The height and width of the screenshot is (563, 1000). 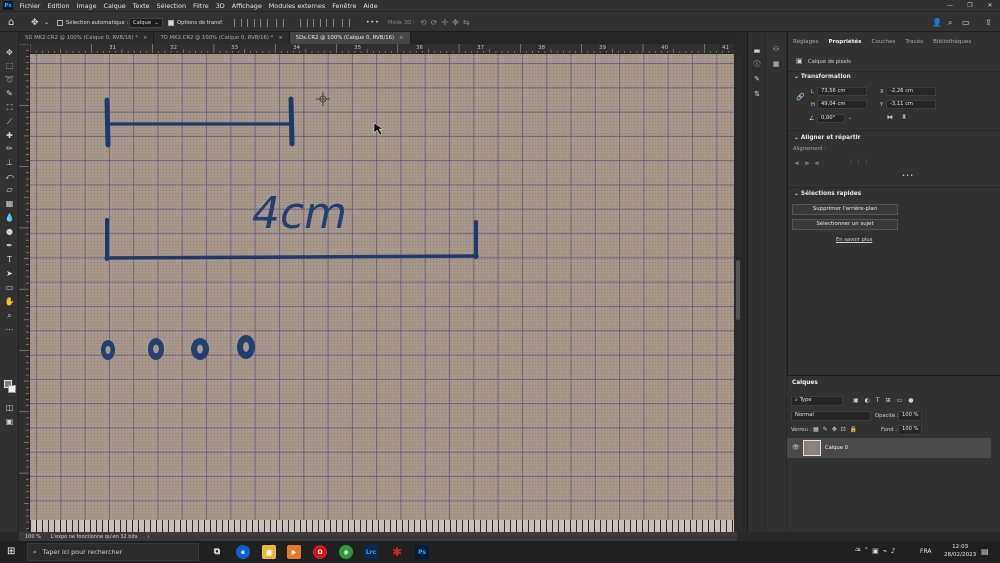 What do you see at coordinates (850, 118) in the screenshot?
I see `angle-chevron-icon: ⌄` at bounding box center [850, 118].